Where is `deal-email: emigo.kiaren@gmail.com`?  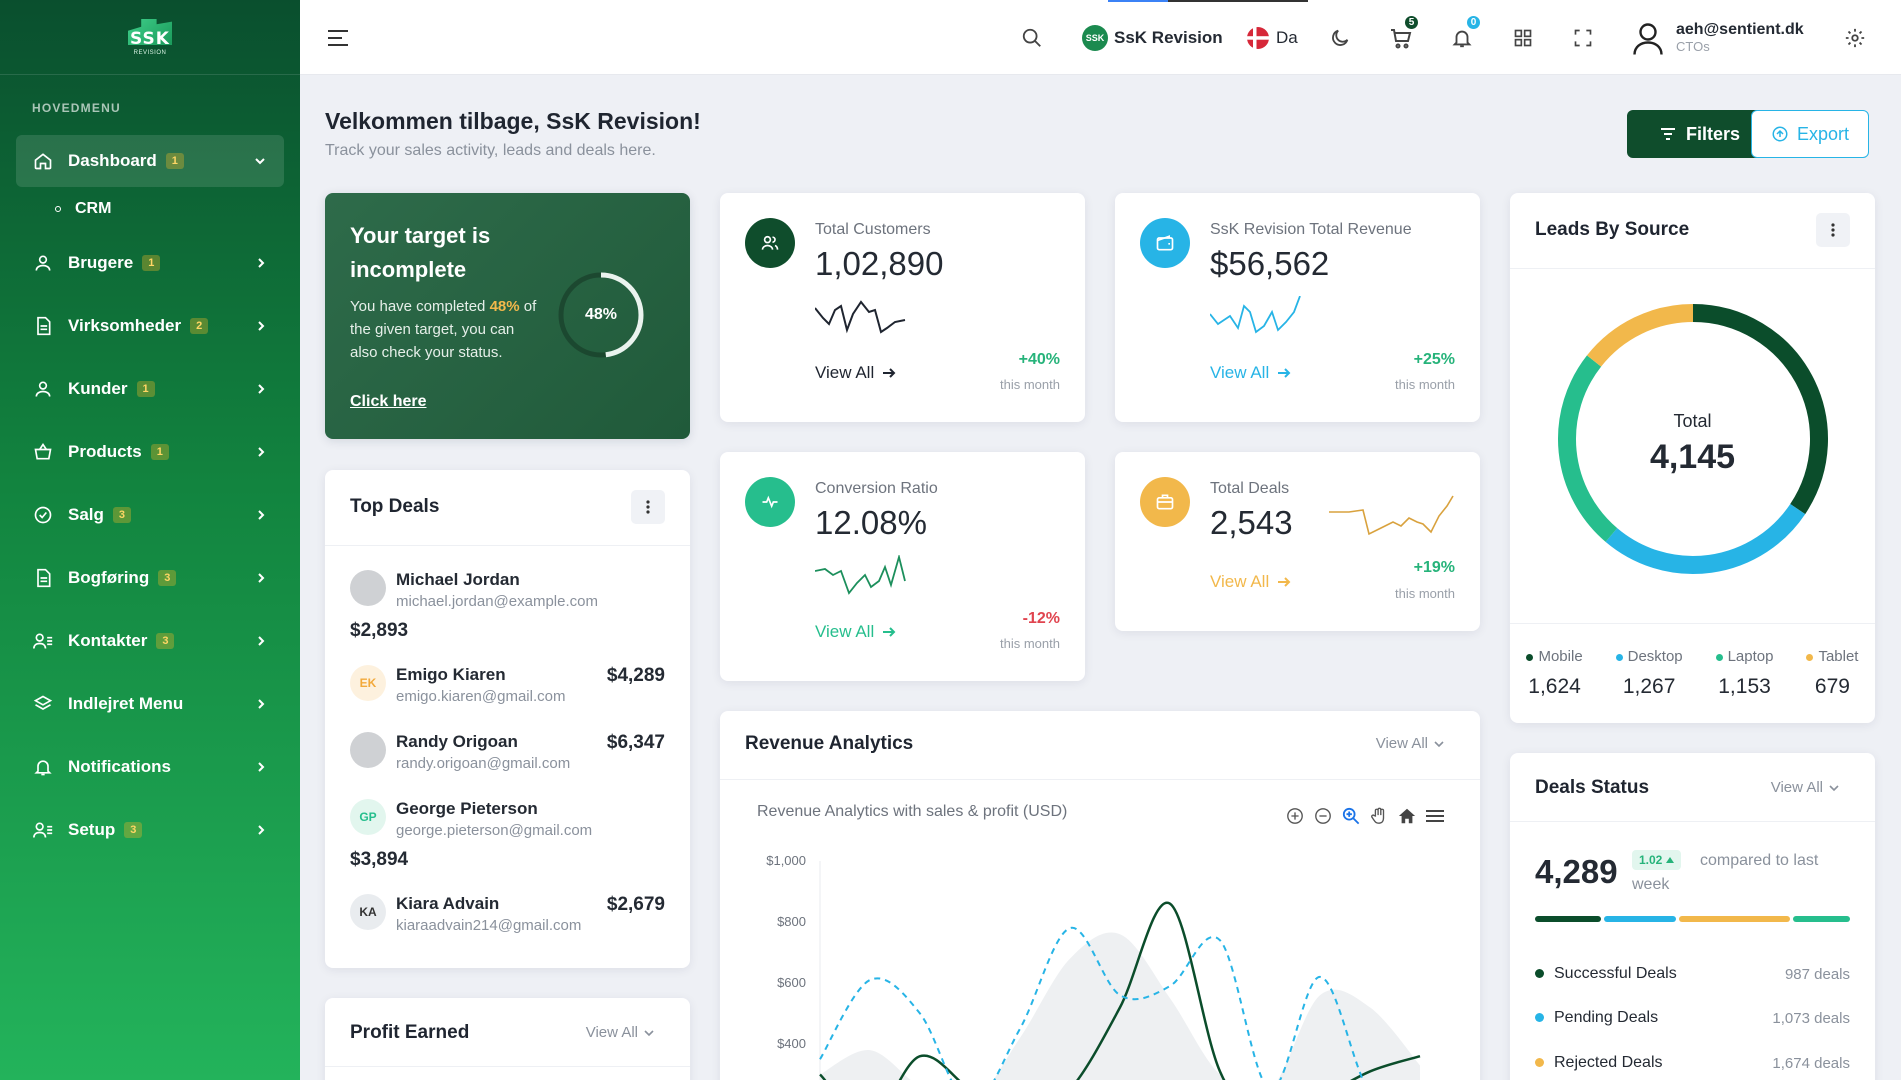
deal-email: emigo.kiaren@gmail.com is located at coordinates (481, 696).